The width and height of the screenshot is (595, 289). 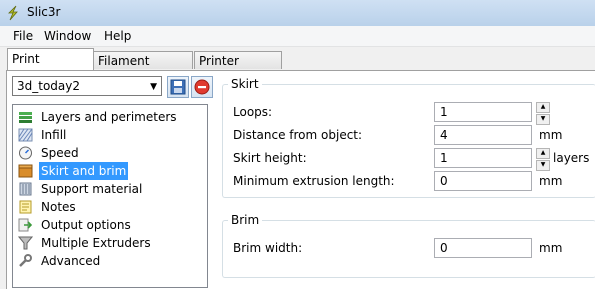 What do you see at coordinates (87, 86) in the screenshot?
I see `preset-dropdown: 3d_today2 ▼` at bounding box center [87, 86].